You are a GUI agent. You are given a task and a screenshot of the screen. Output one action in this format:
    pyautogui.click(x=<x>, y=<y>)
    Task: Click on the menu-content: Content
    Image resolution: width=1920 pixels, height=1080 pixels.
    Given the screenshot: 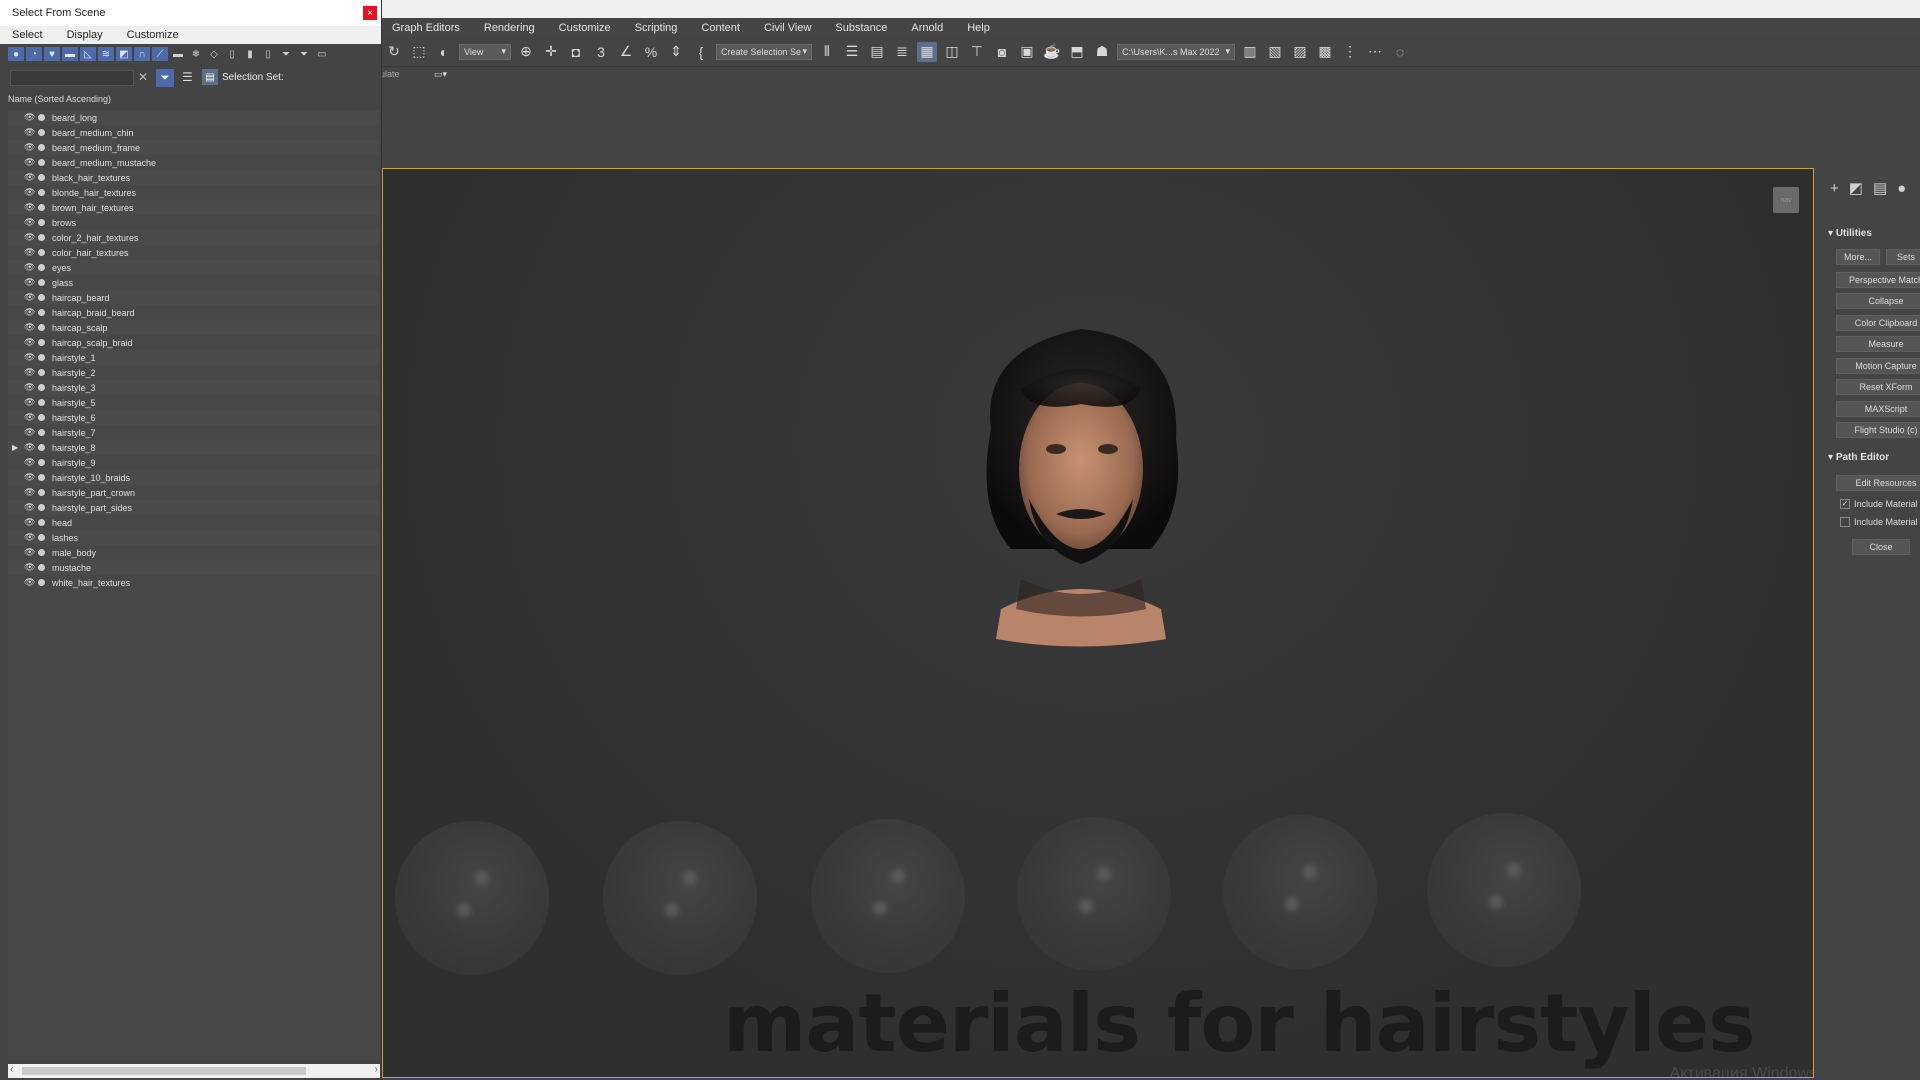 What is the action you would take?
    pyautogui.click(x=720, y=28)
    